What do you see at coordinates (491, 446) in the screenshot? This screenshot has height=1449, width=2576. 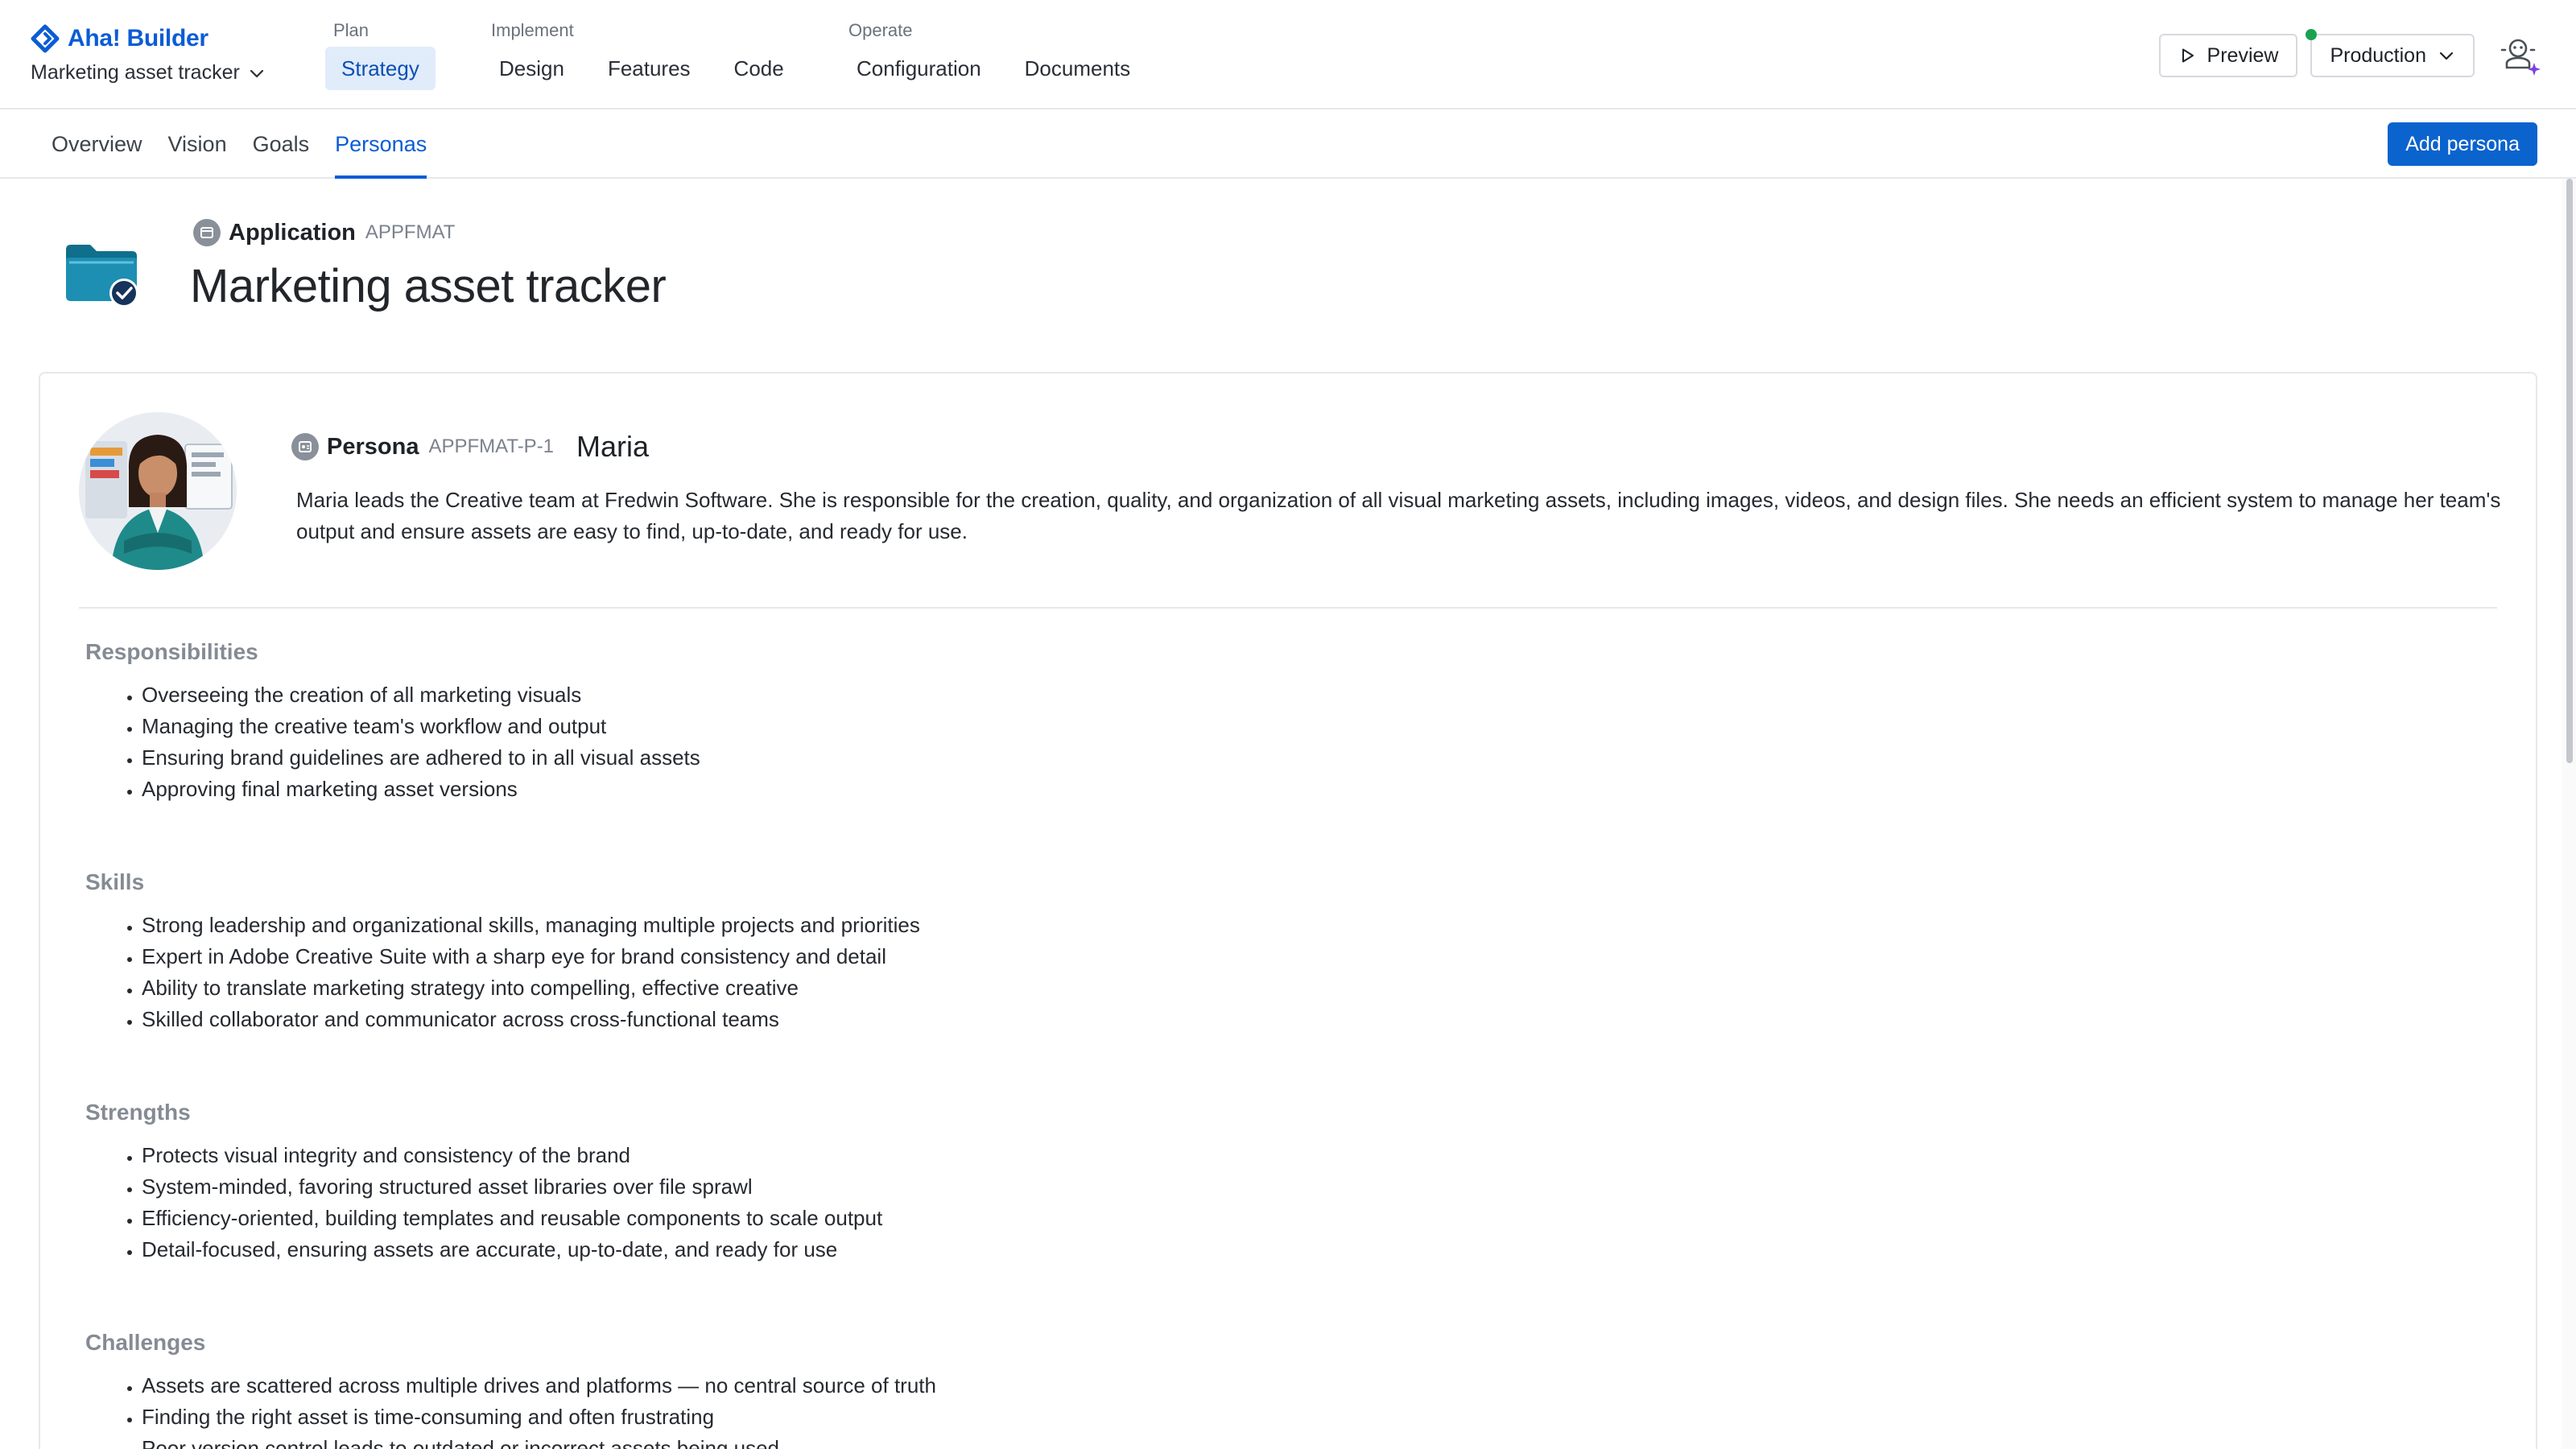 I see `persona-key: APPFMAT-P-1` at bounding box center [491, 446].